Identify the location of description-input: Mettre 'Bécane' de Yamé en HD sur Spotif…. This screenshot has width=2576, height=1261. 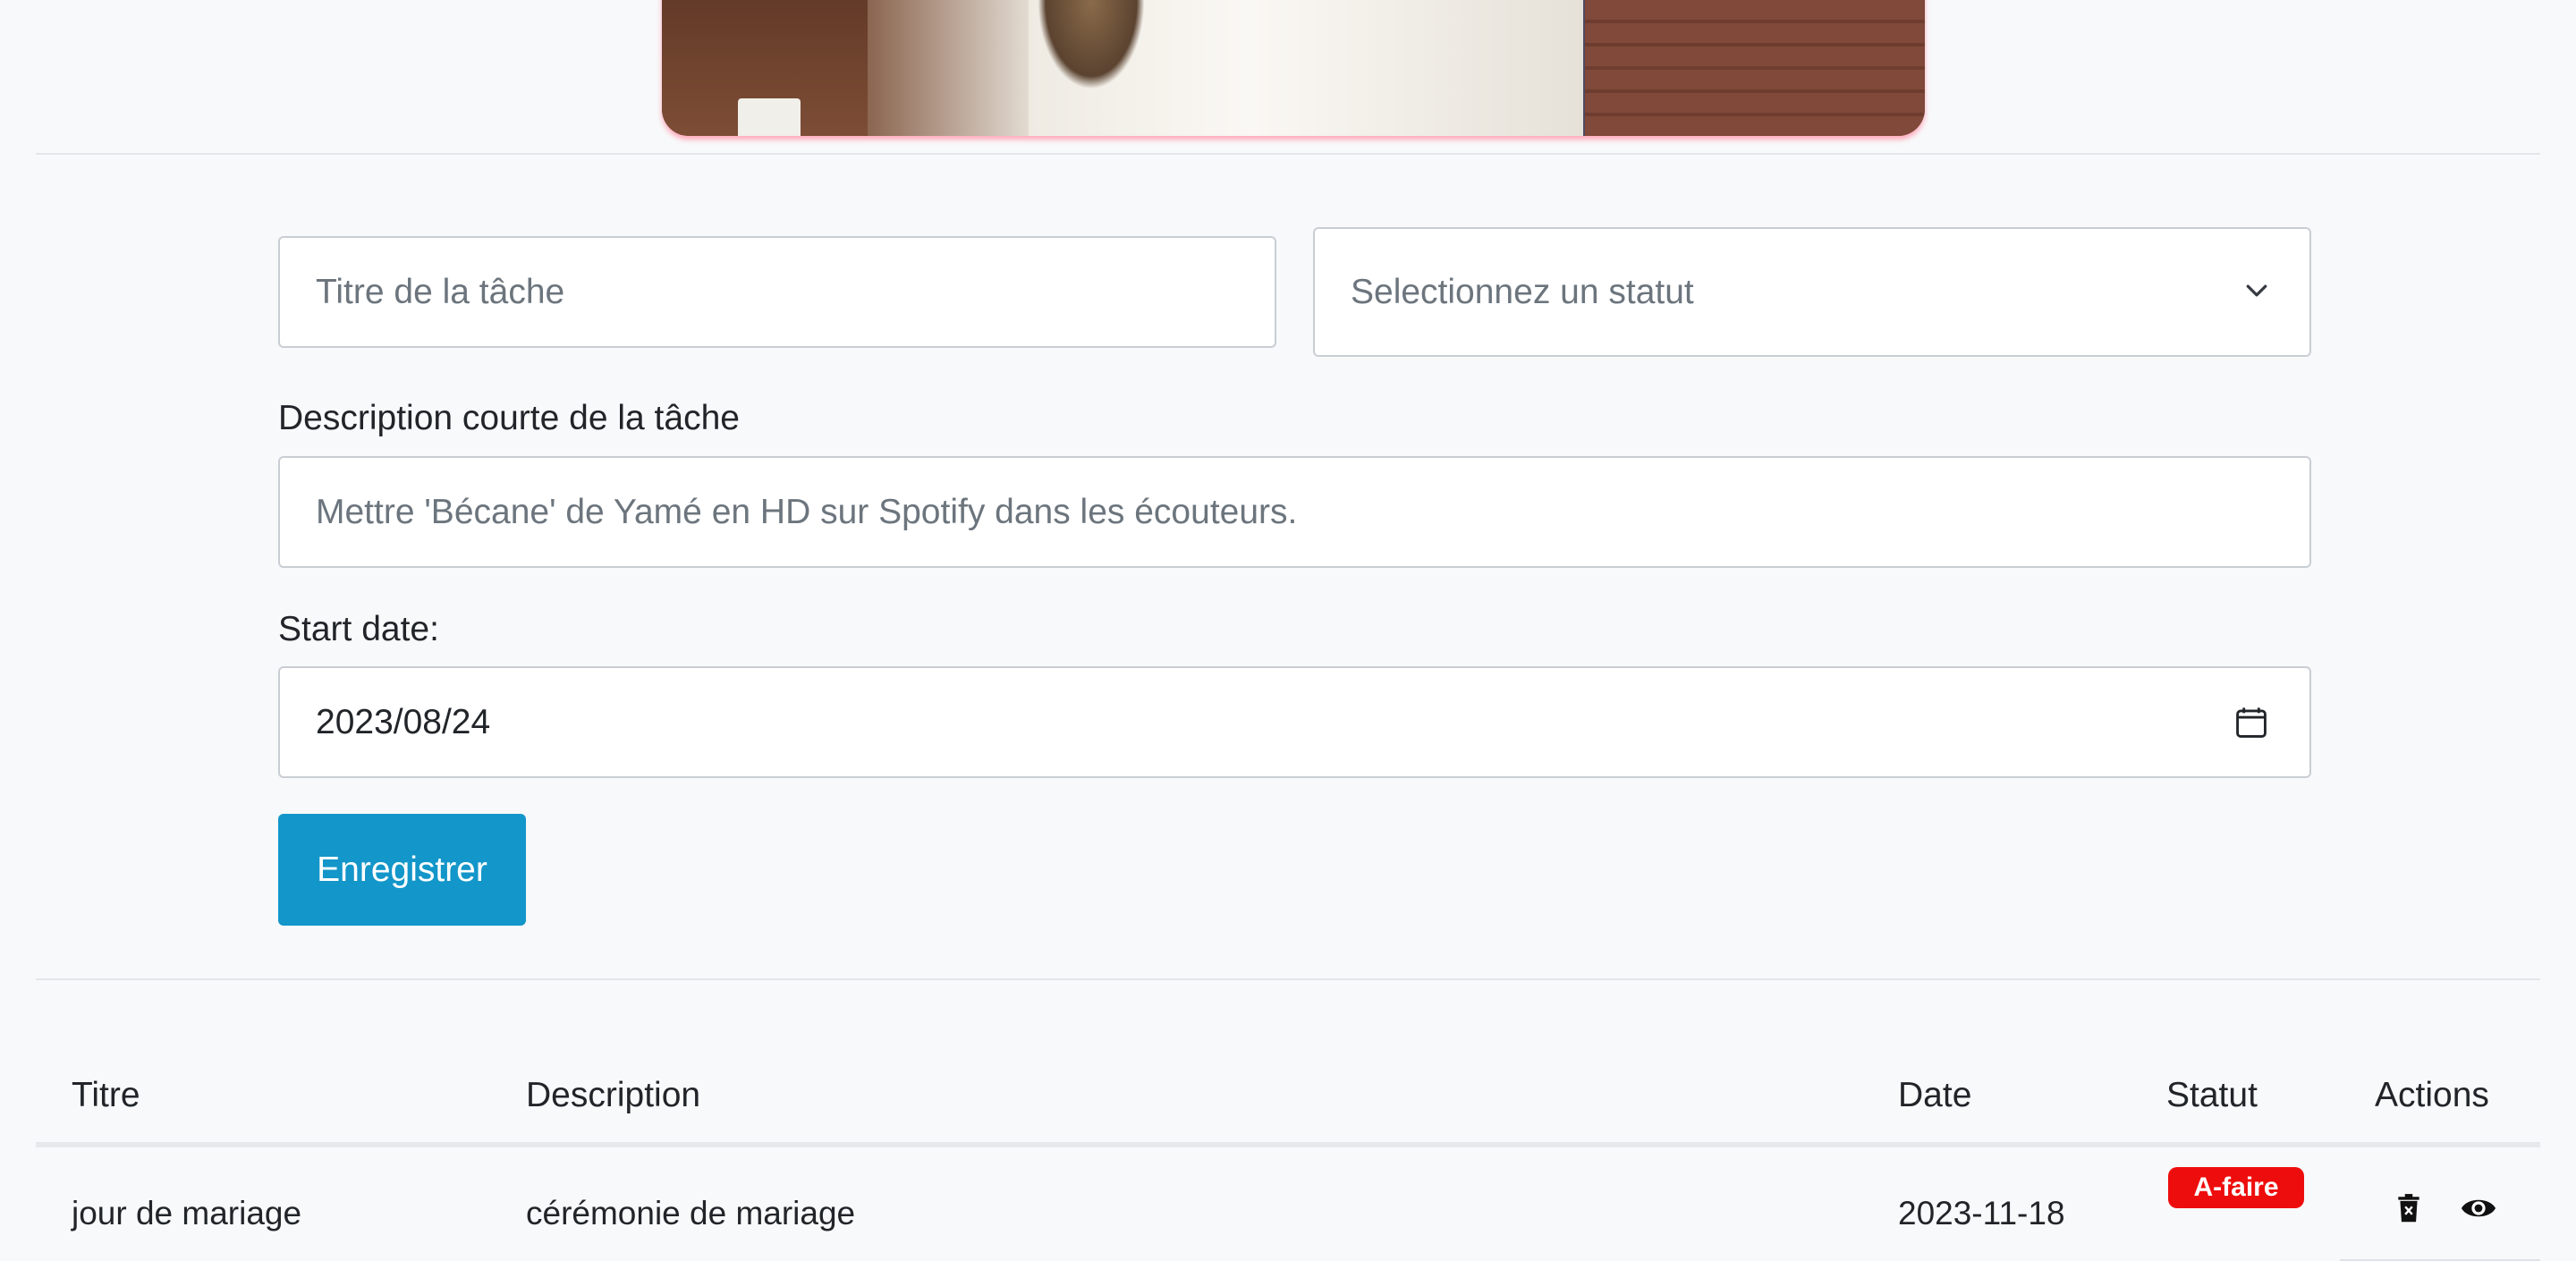
(1294, 512).